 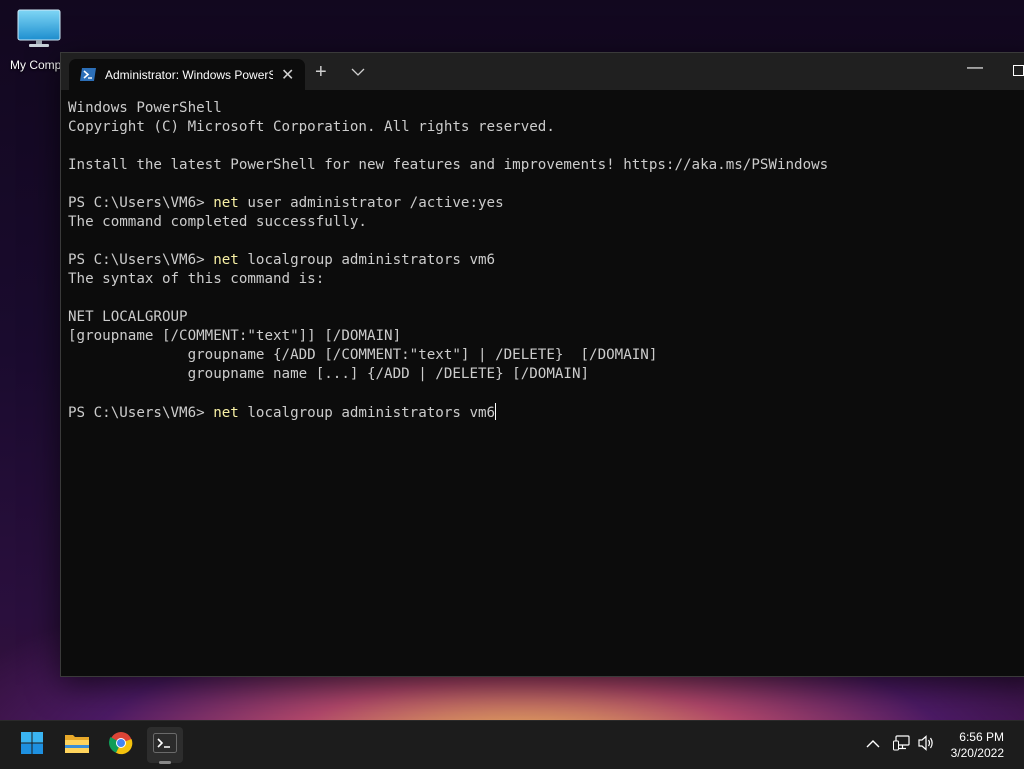 I want to click on console-line: The syntax of this command is:, so click(x=546, y=279).